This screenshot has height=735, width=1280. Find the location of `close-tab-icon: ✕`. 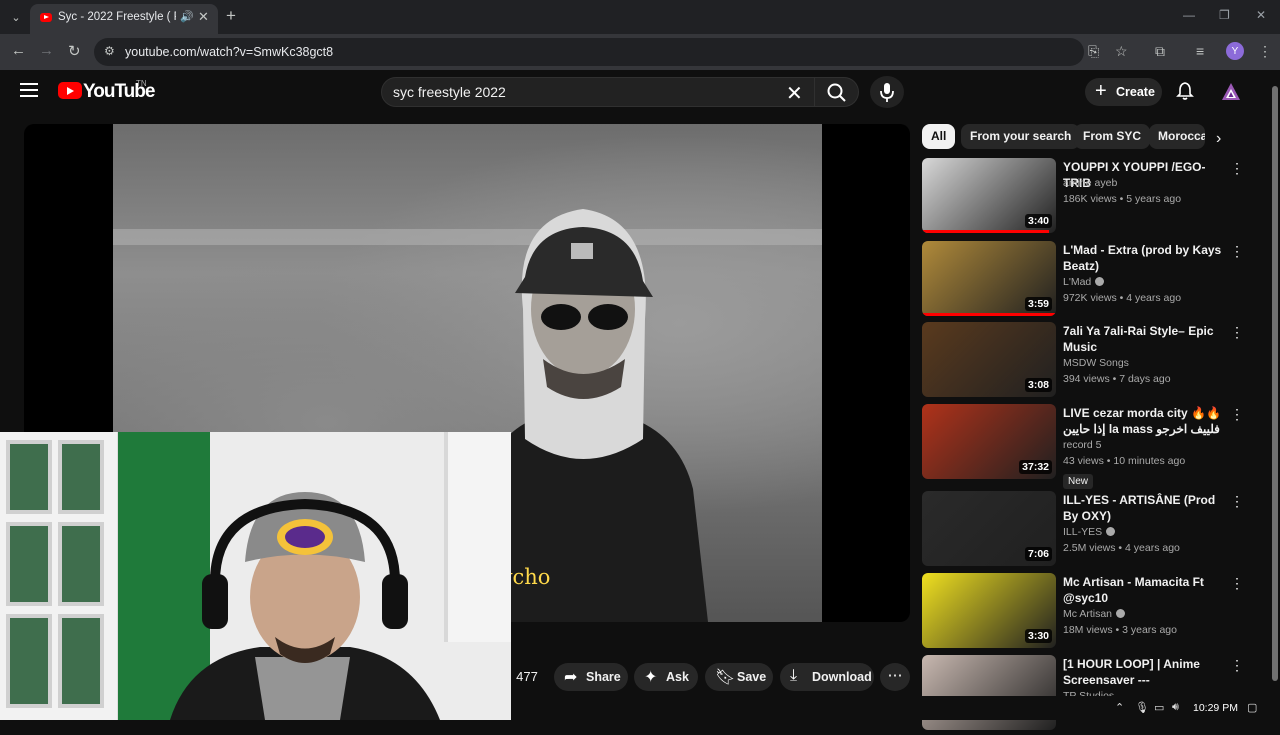

close-tab-icon: ✕ is located at coordinates (203, 17).